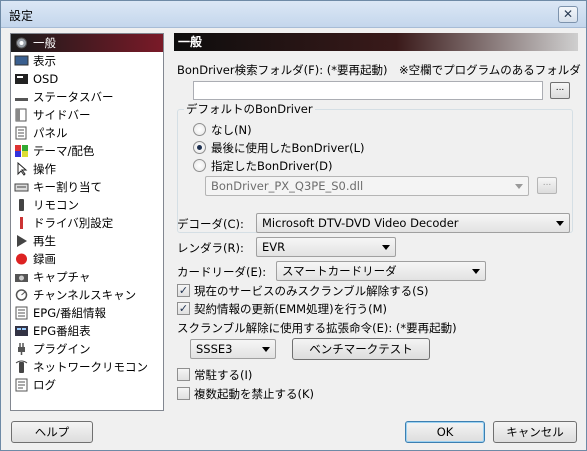 The height and width of the screenshot is (451, 587). What do you see at coordinates (288, 148) in the screenshot?
I see `radio-last-used-label: 最後に使用したBonDriver(L)` at bounding box center [288, 148].